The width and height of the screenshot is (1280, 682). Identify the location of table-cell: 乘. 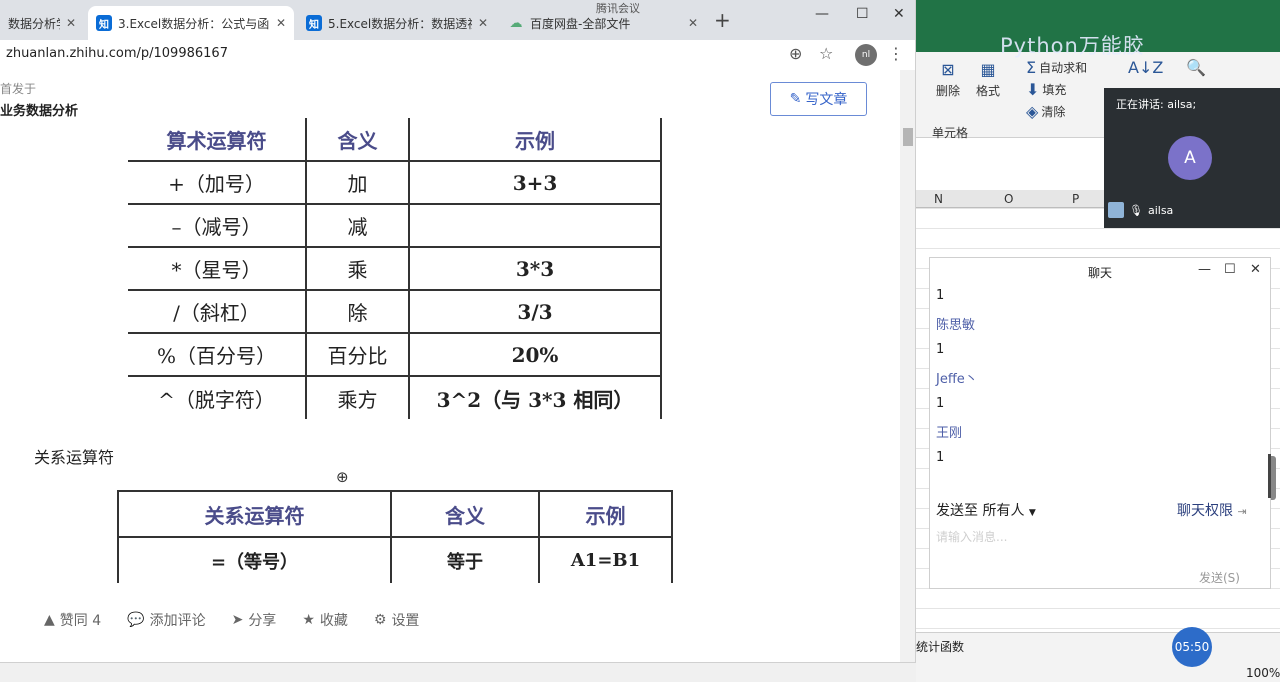
(357, 268).